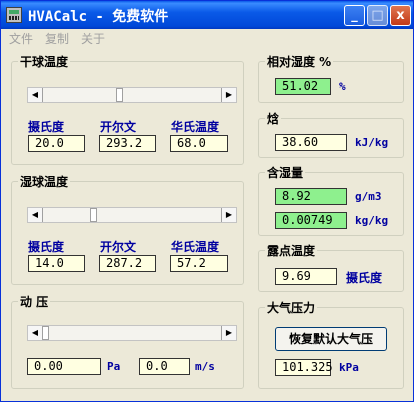 The width and height of the screenshot is (414, 402). What do you see at coordinates (195, 127) in the screenshot?
I see `dry-fahrenheit-label: 华氏温度` at bounding box center [195, 127].